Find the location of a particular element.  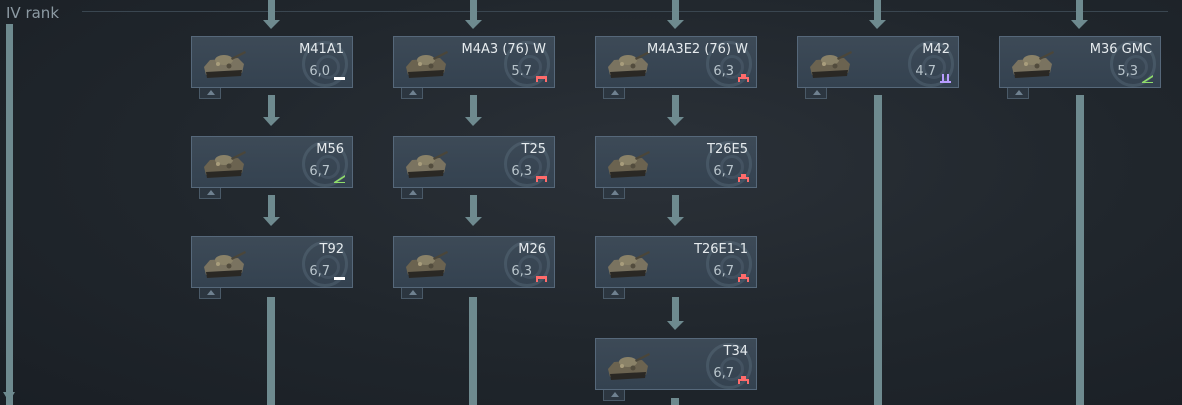

rank-label: IV rank is located at coordinates (33, 13).